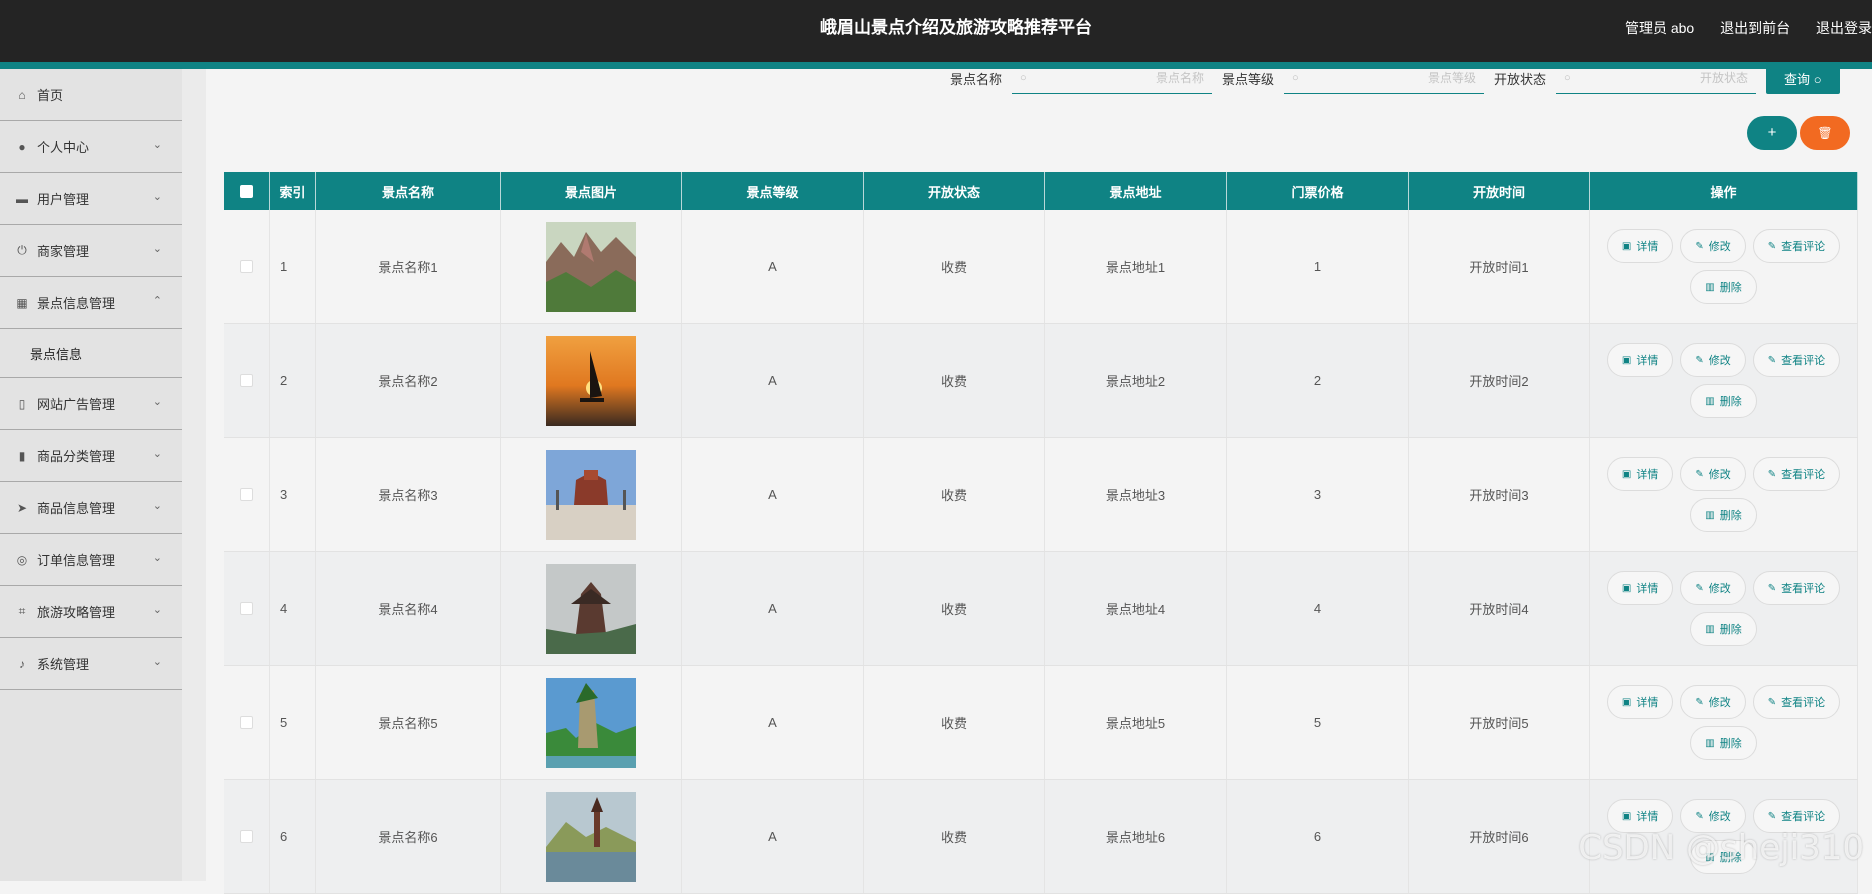 The height and width of the screenshot is (894, 1872). Describe the element at coordinates (1248, 79) in the screenshot. I see `level-label: 景点等级` at that location.